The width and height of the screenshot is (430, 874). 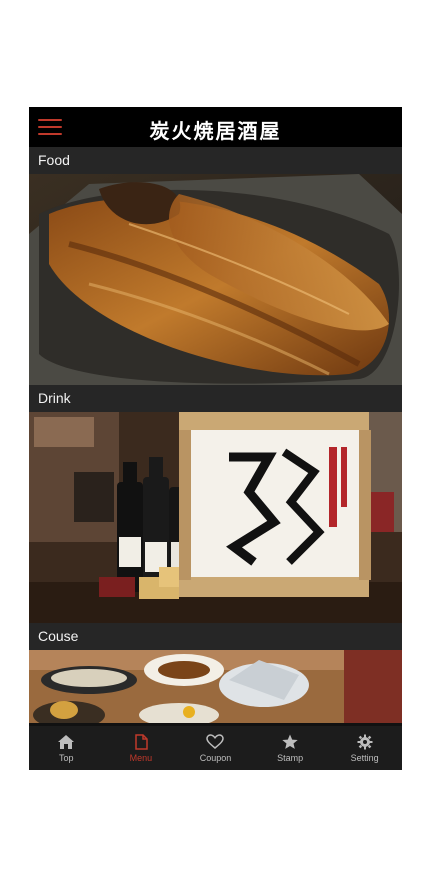 I want to click on tab-menu: Menu, so click(x=141, y=748).